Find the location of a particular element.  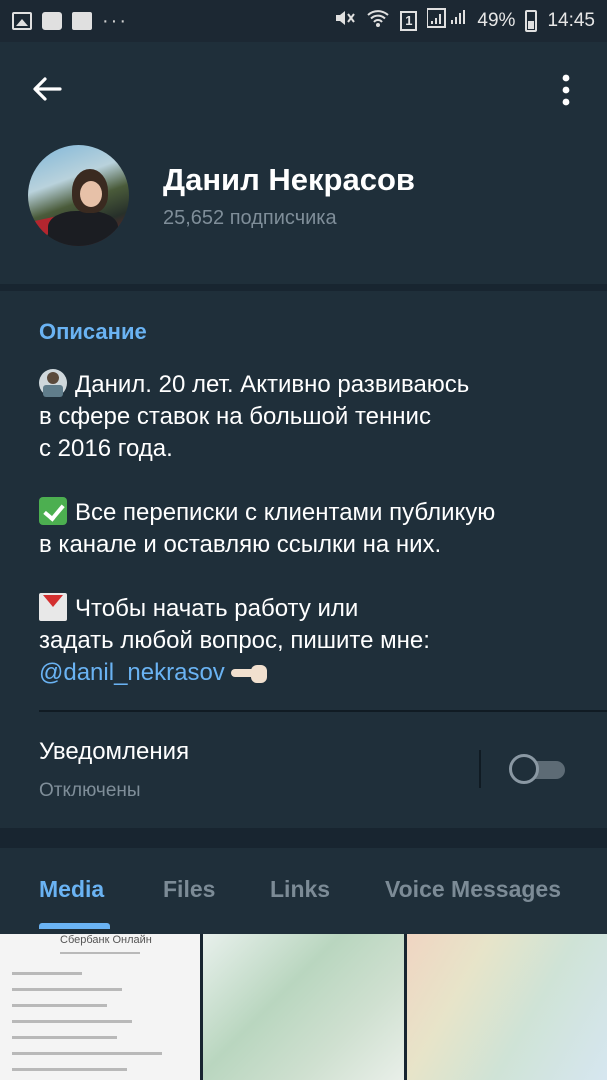

message-notification-icon is located at coordinates (52, 21).